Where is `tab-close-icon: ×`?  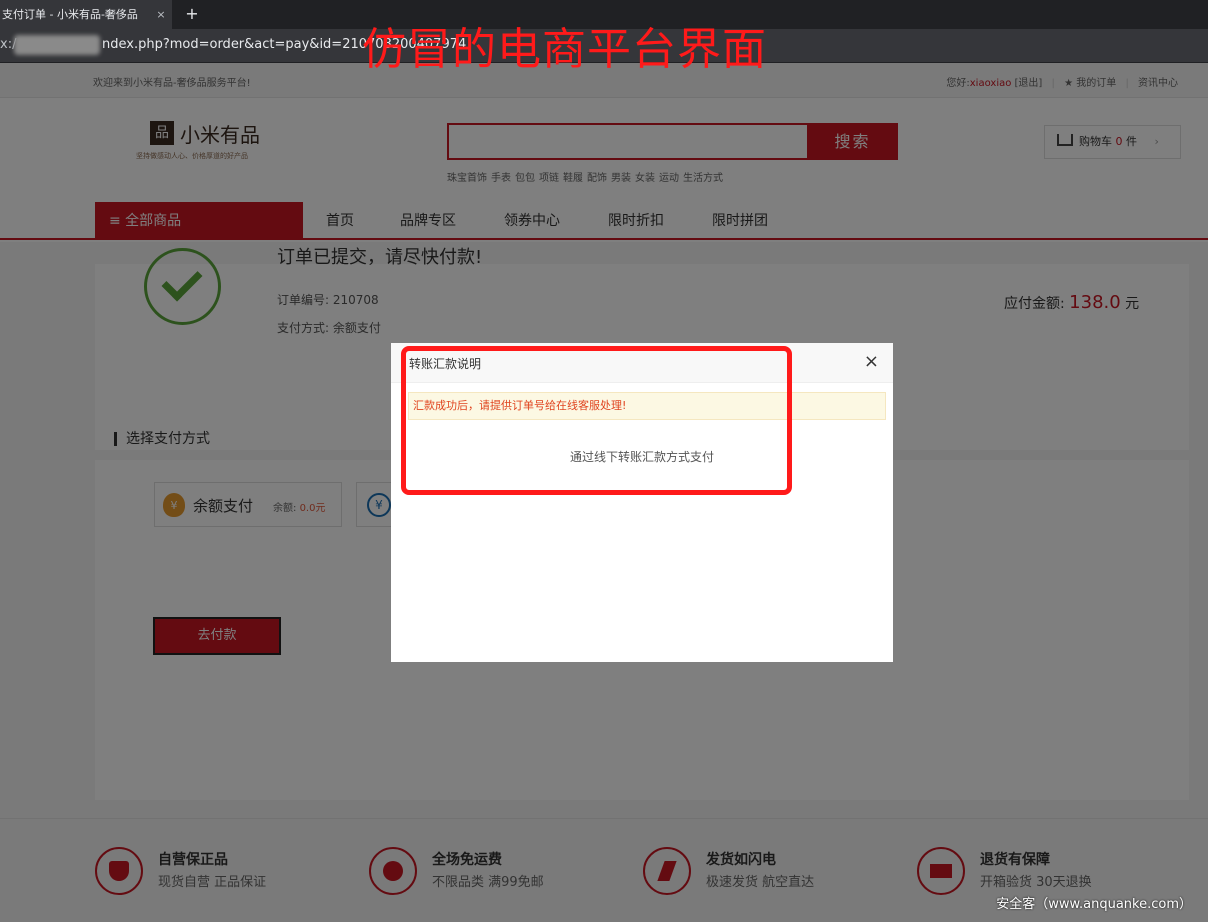 tab-close-icon: × is located at coordinates (161, 14).